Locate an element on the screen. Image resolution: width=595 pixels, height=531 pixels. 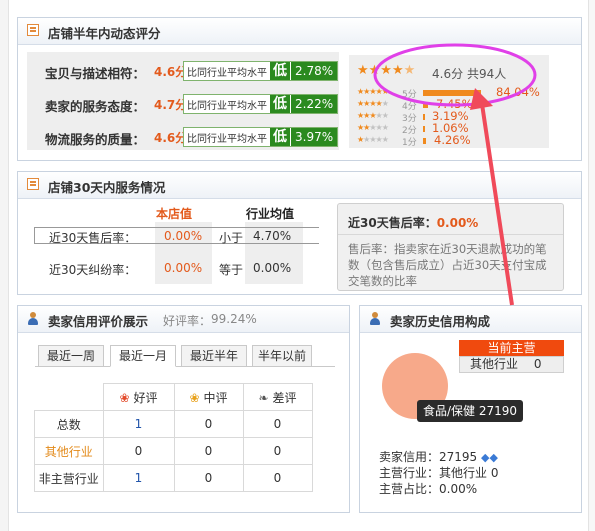
annotation-arrow-shaft is located at coordinates (497, 204).